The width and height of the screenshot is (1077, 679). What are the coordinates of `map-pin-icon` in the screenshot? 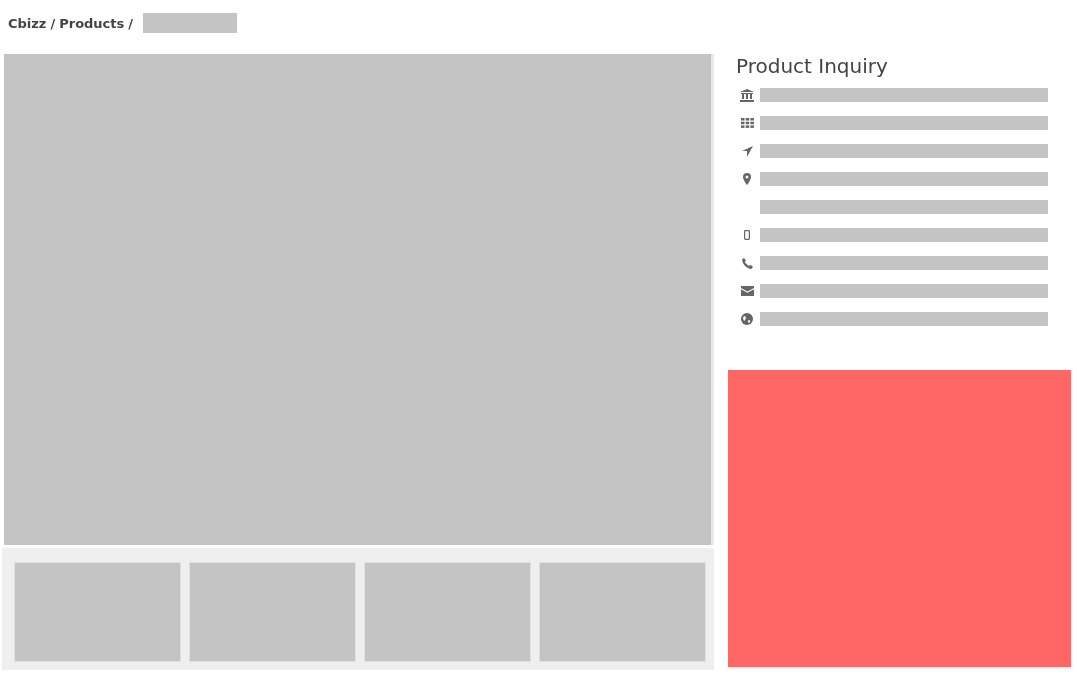 It's located at (747, 179).